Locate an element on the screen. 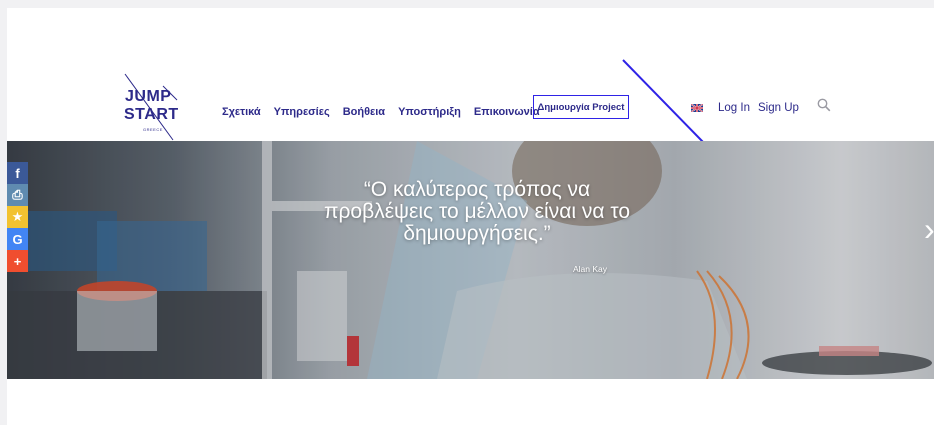 This screenshot has height=425, width=934. nav-item-support: Υποστήριξη is located at coordinates (429, 112).